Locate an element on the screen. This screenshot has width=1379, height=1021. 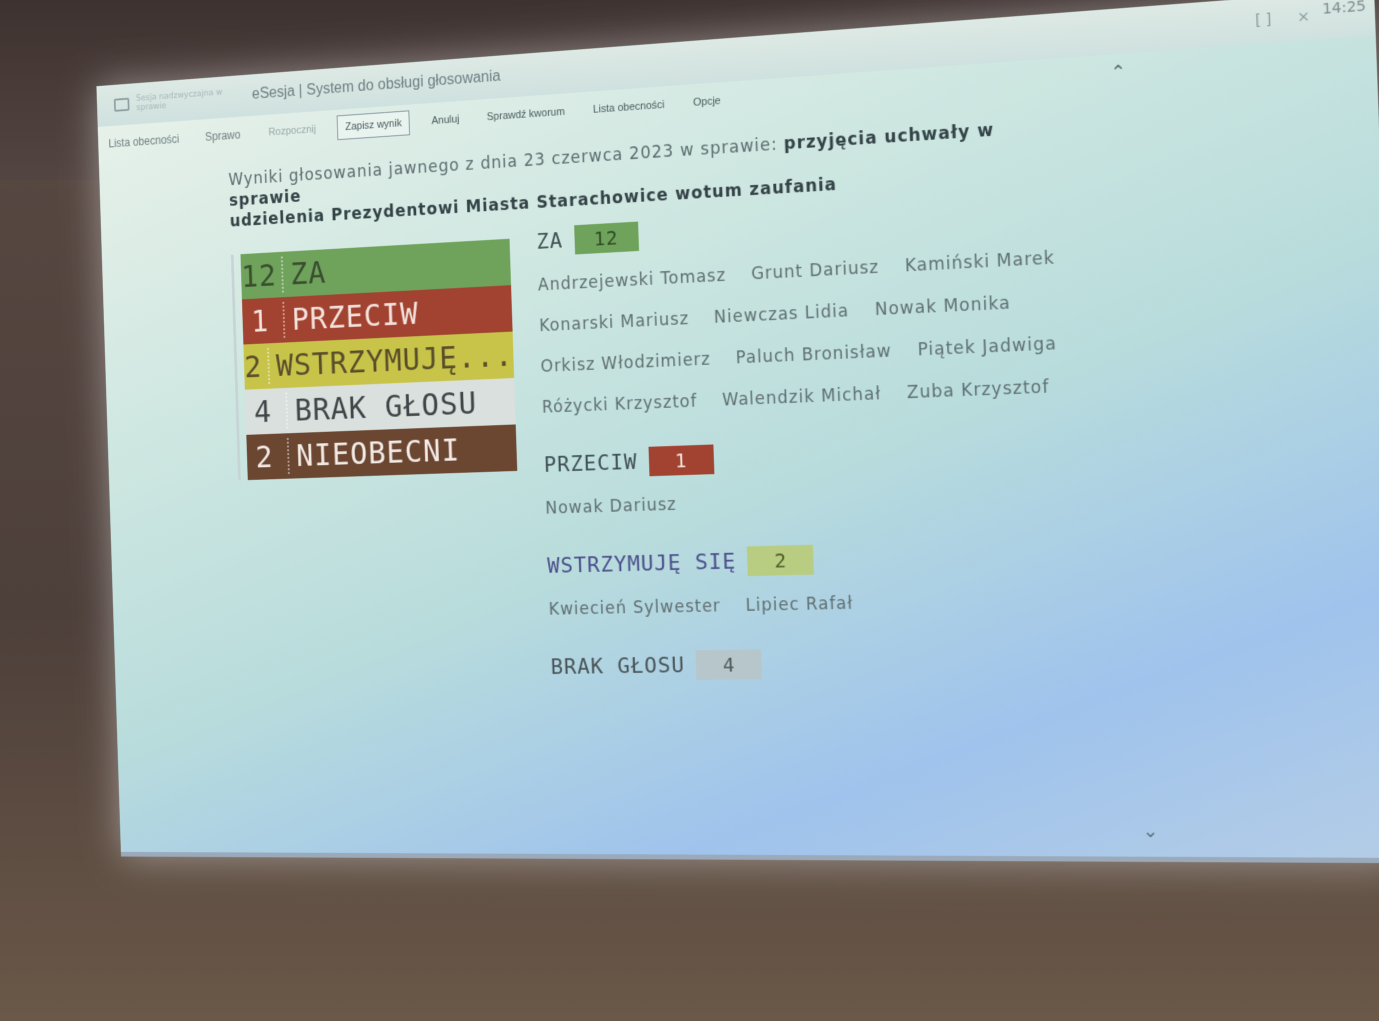
category-label: PRZECIW is located at coordinates (590, 463).